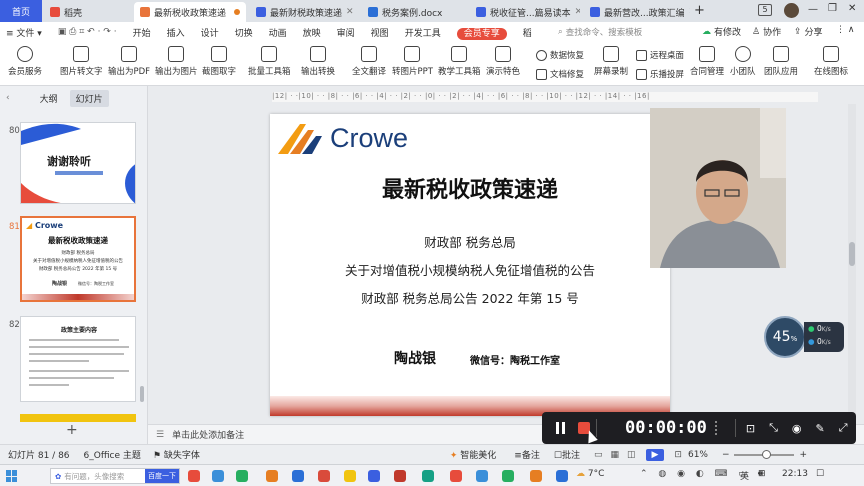 This screenshot has height=486, width=864. What do you see at coordinates (831, 61) in the screenshot?
I see `online-icons-button: 在线图标` at bounding box center [831, 61].